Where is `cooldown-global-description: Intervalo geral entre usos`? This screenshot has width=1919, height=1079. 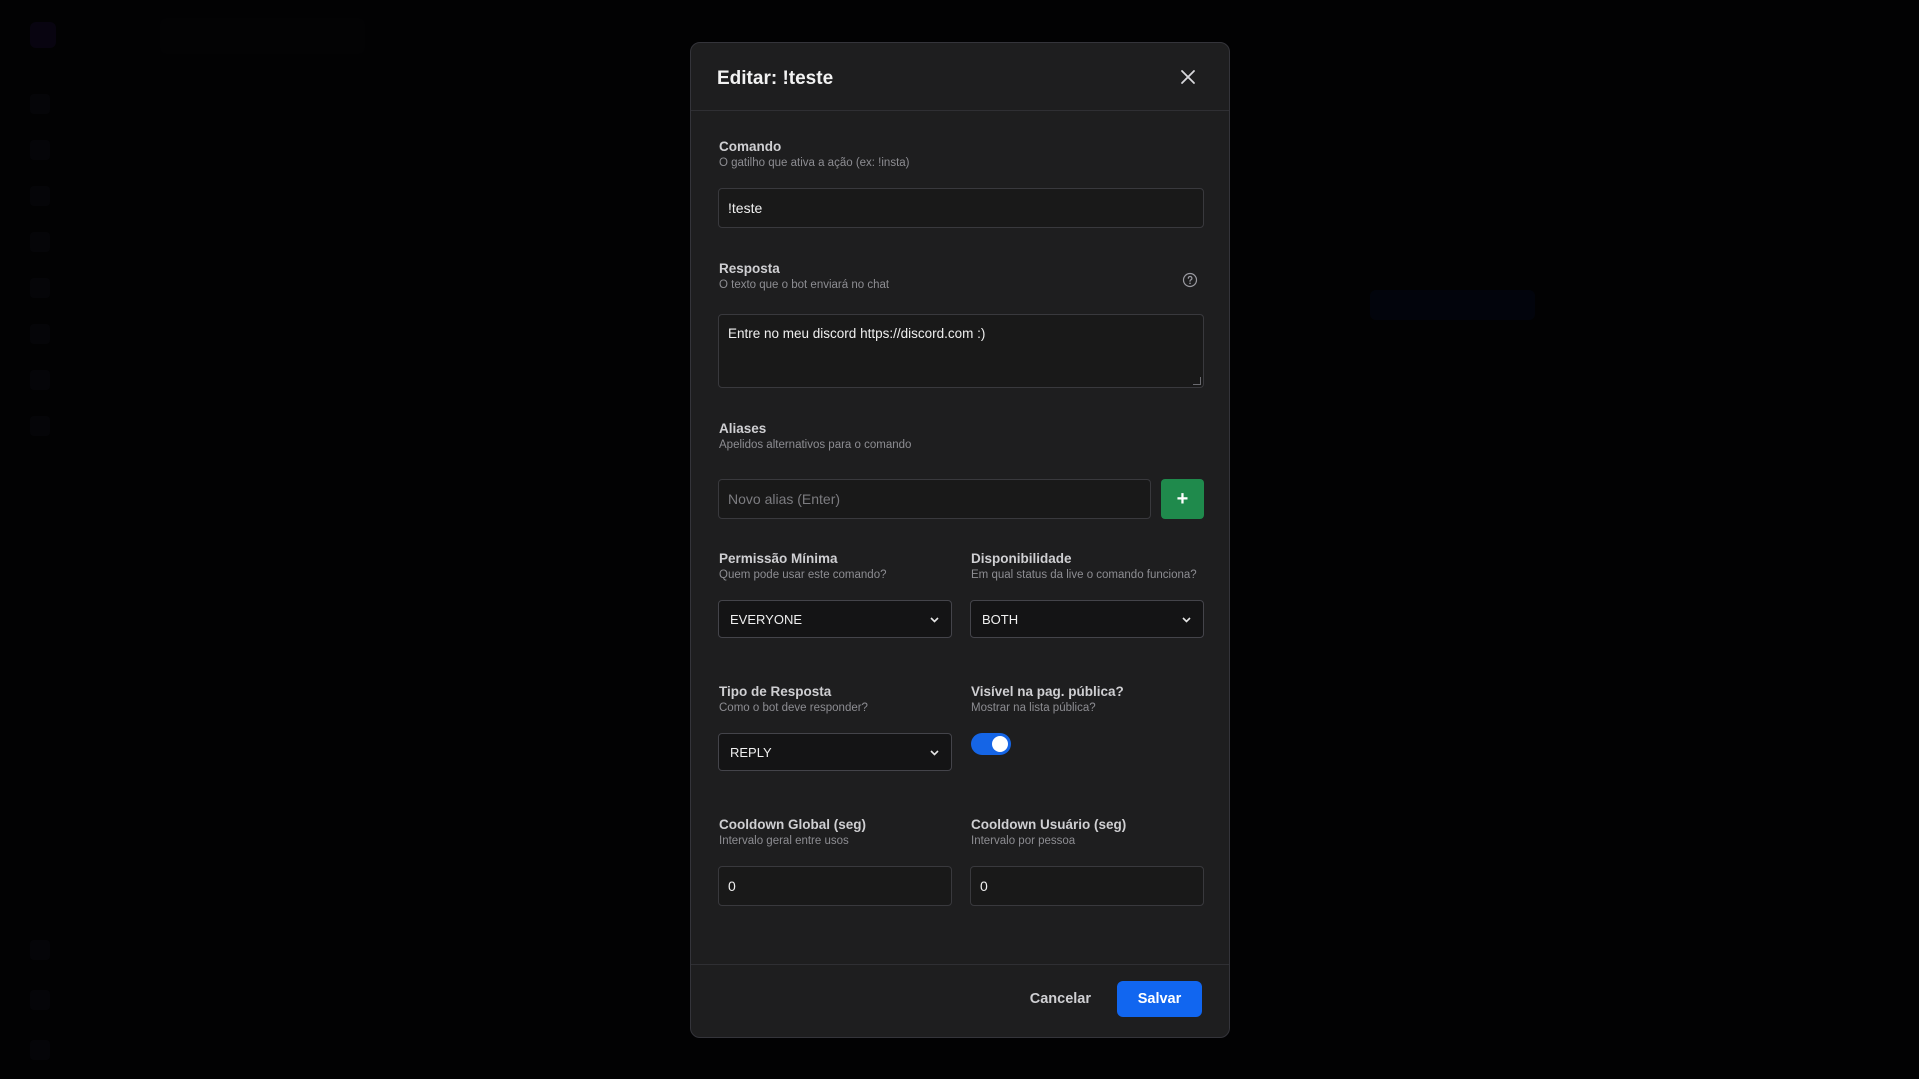
cooldown-global-description: Intervalo geral entre usos is located at coordinates (784, 841).